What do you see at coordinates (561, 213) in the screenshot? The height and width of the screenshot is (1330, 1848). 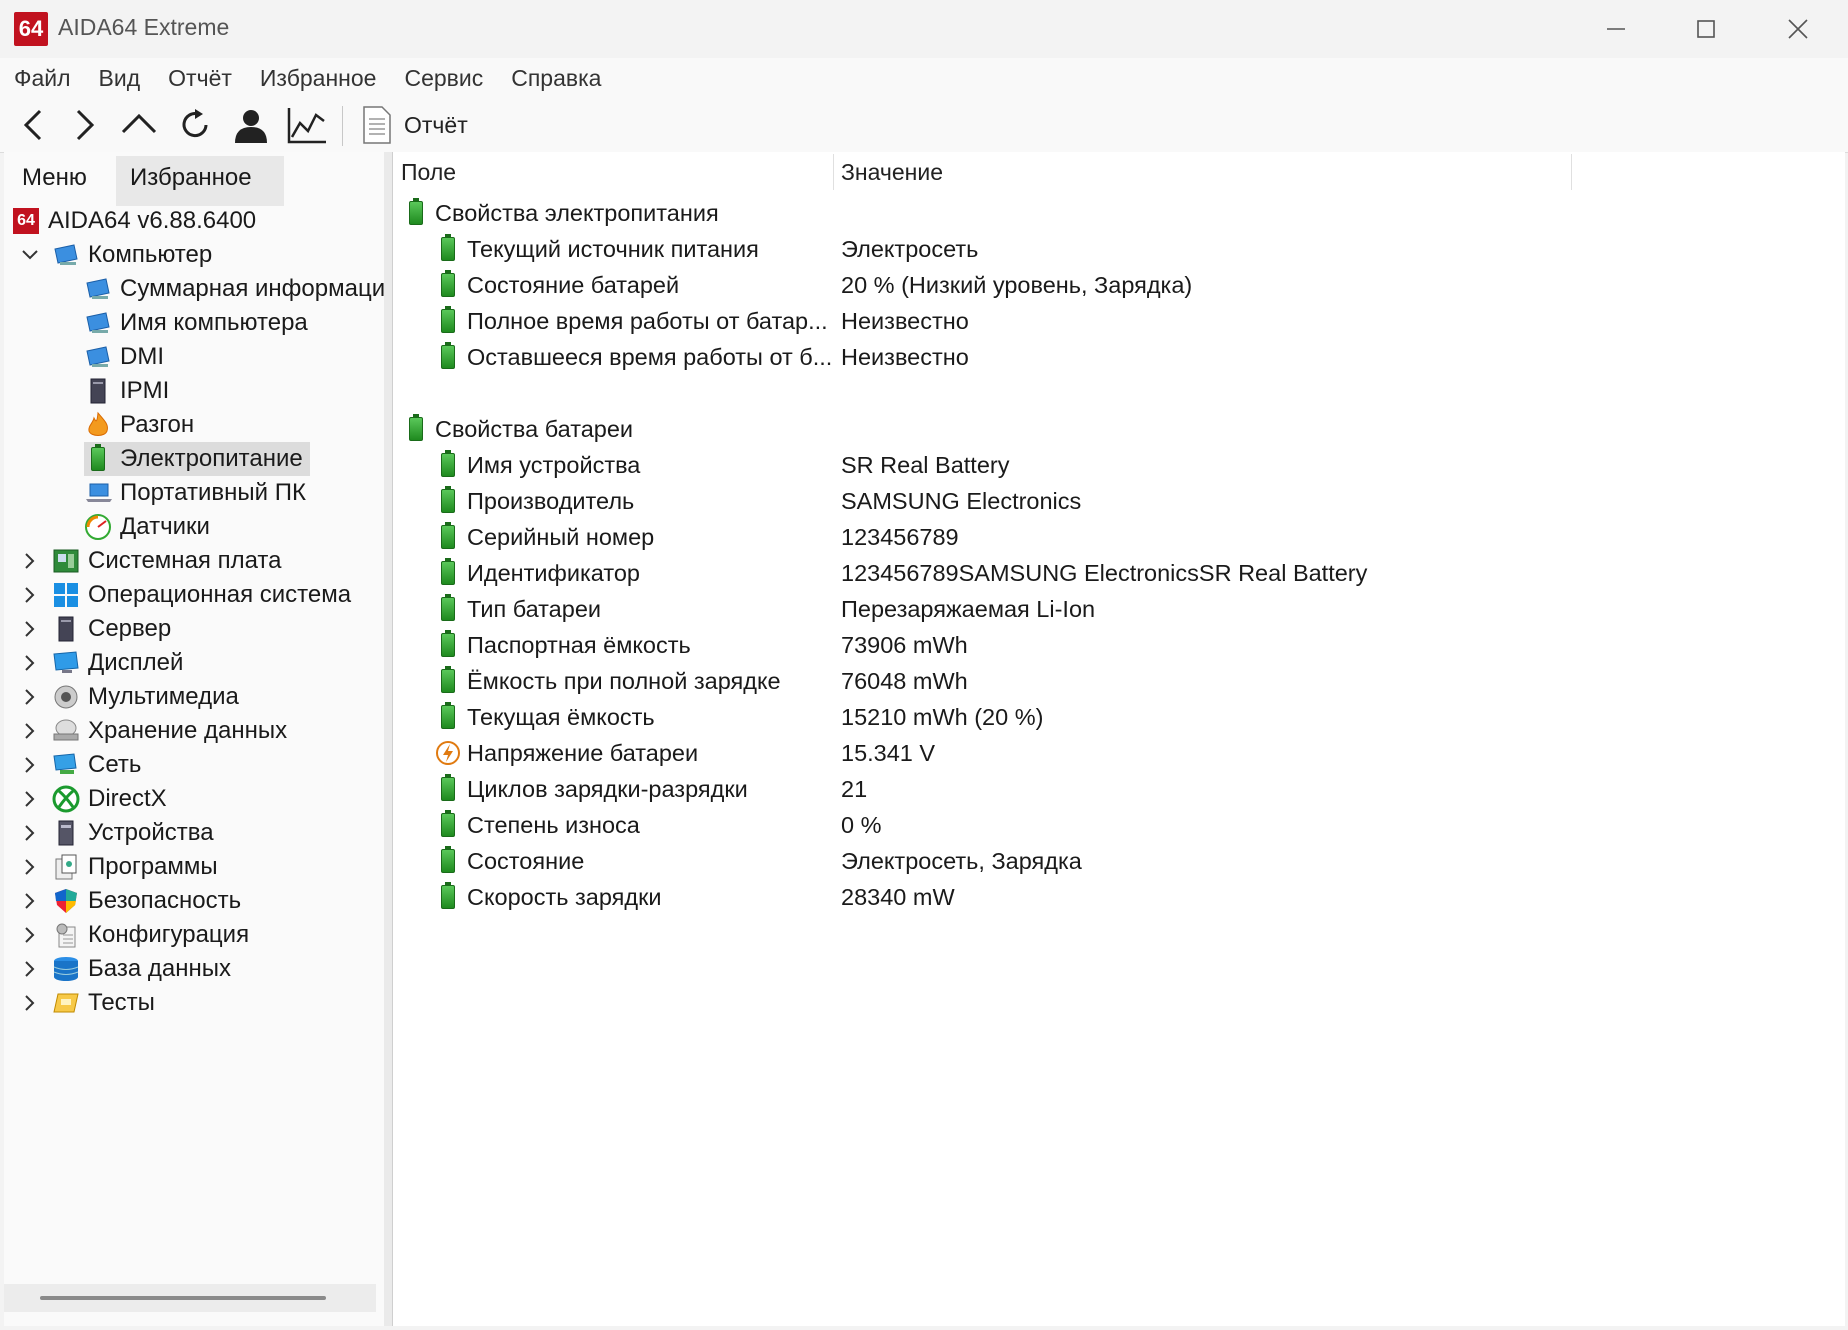 I see `group-header: Свойства электропитания` at bounding box center [561, 213].